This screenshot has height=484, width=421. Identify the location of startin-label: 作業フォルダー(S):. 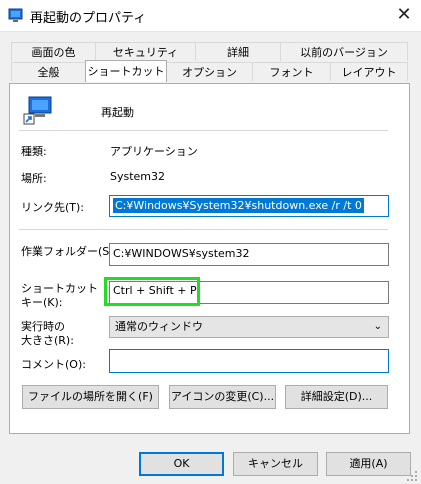
(69, 251).